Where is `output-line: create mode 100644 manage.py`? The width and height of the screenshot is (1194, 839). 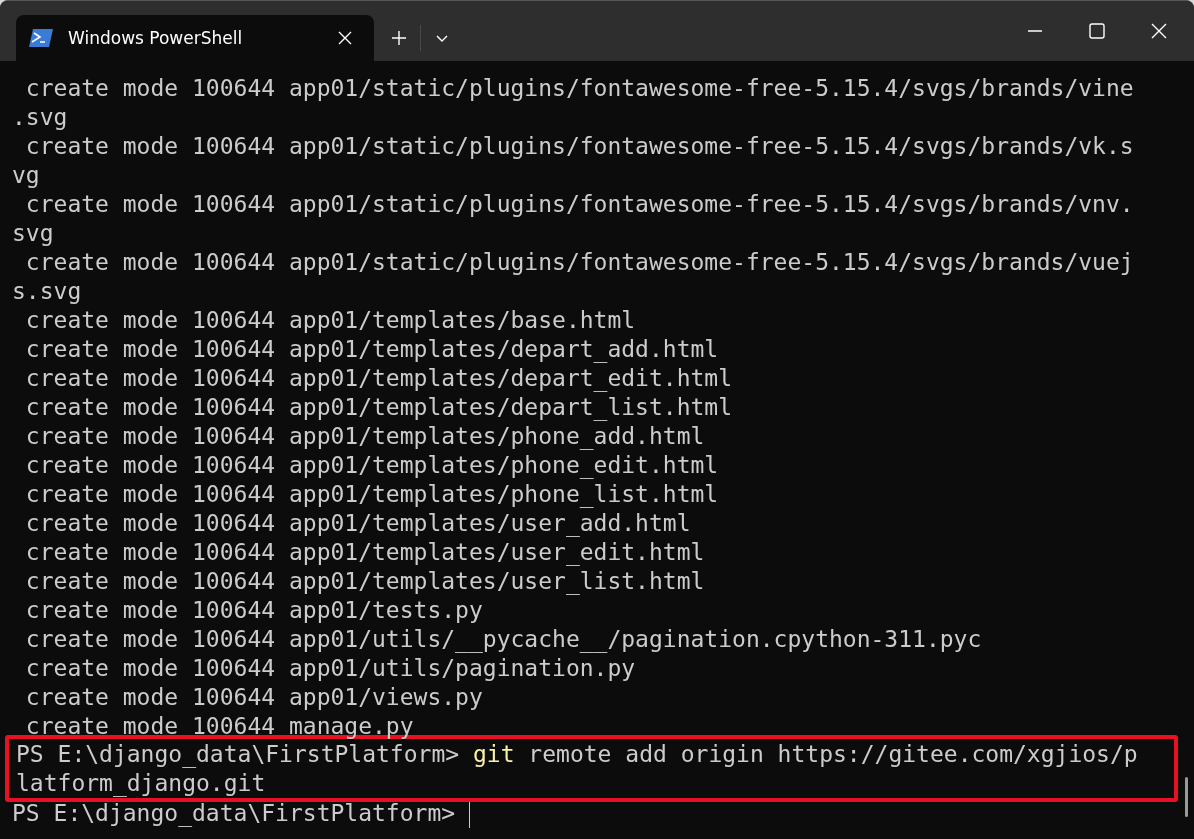
output-line: create mode 100644 manage.py is located at coordinates (219, 726).